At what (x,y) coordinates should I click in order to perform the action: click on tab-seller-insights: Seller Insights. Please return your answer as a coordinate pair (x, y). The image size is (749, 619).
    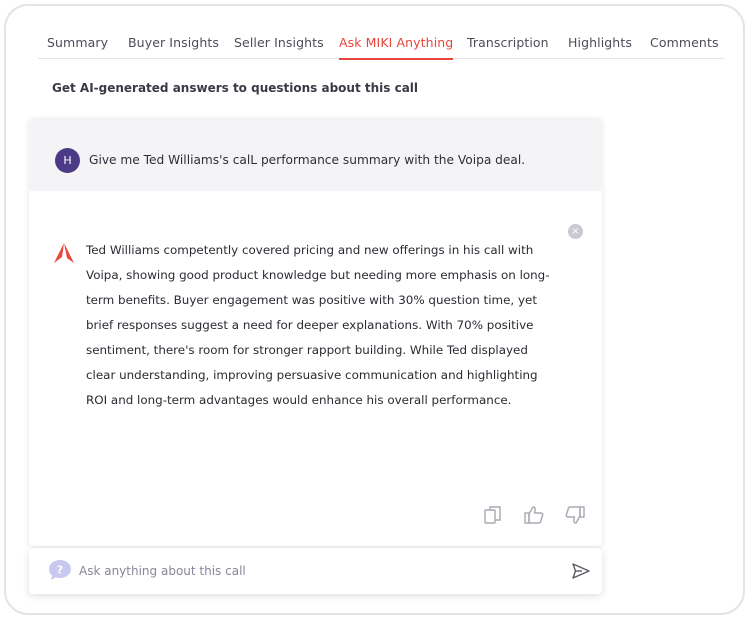
    Looking at the image, I should click on (279, 47).